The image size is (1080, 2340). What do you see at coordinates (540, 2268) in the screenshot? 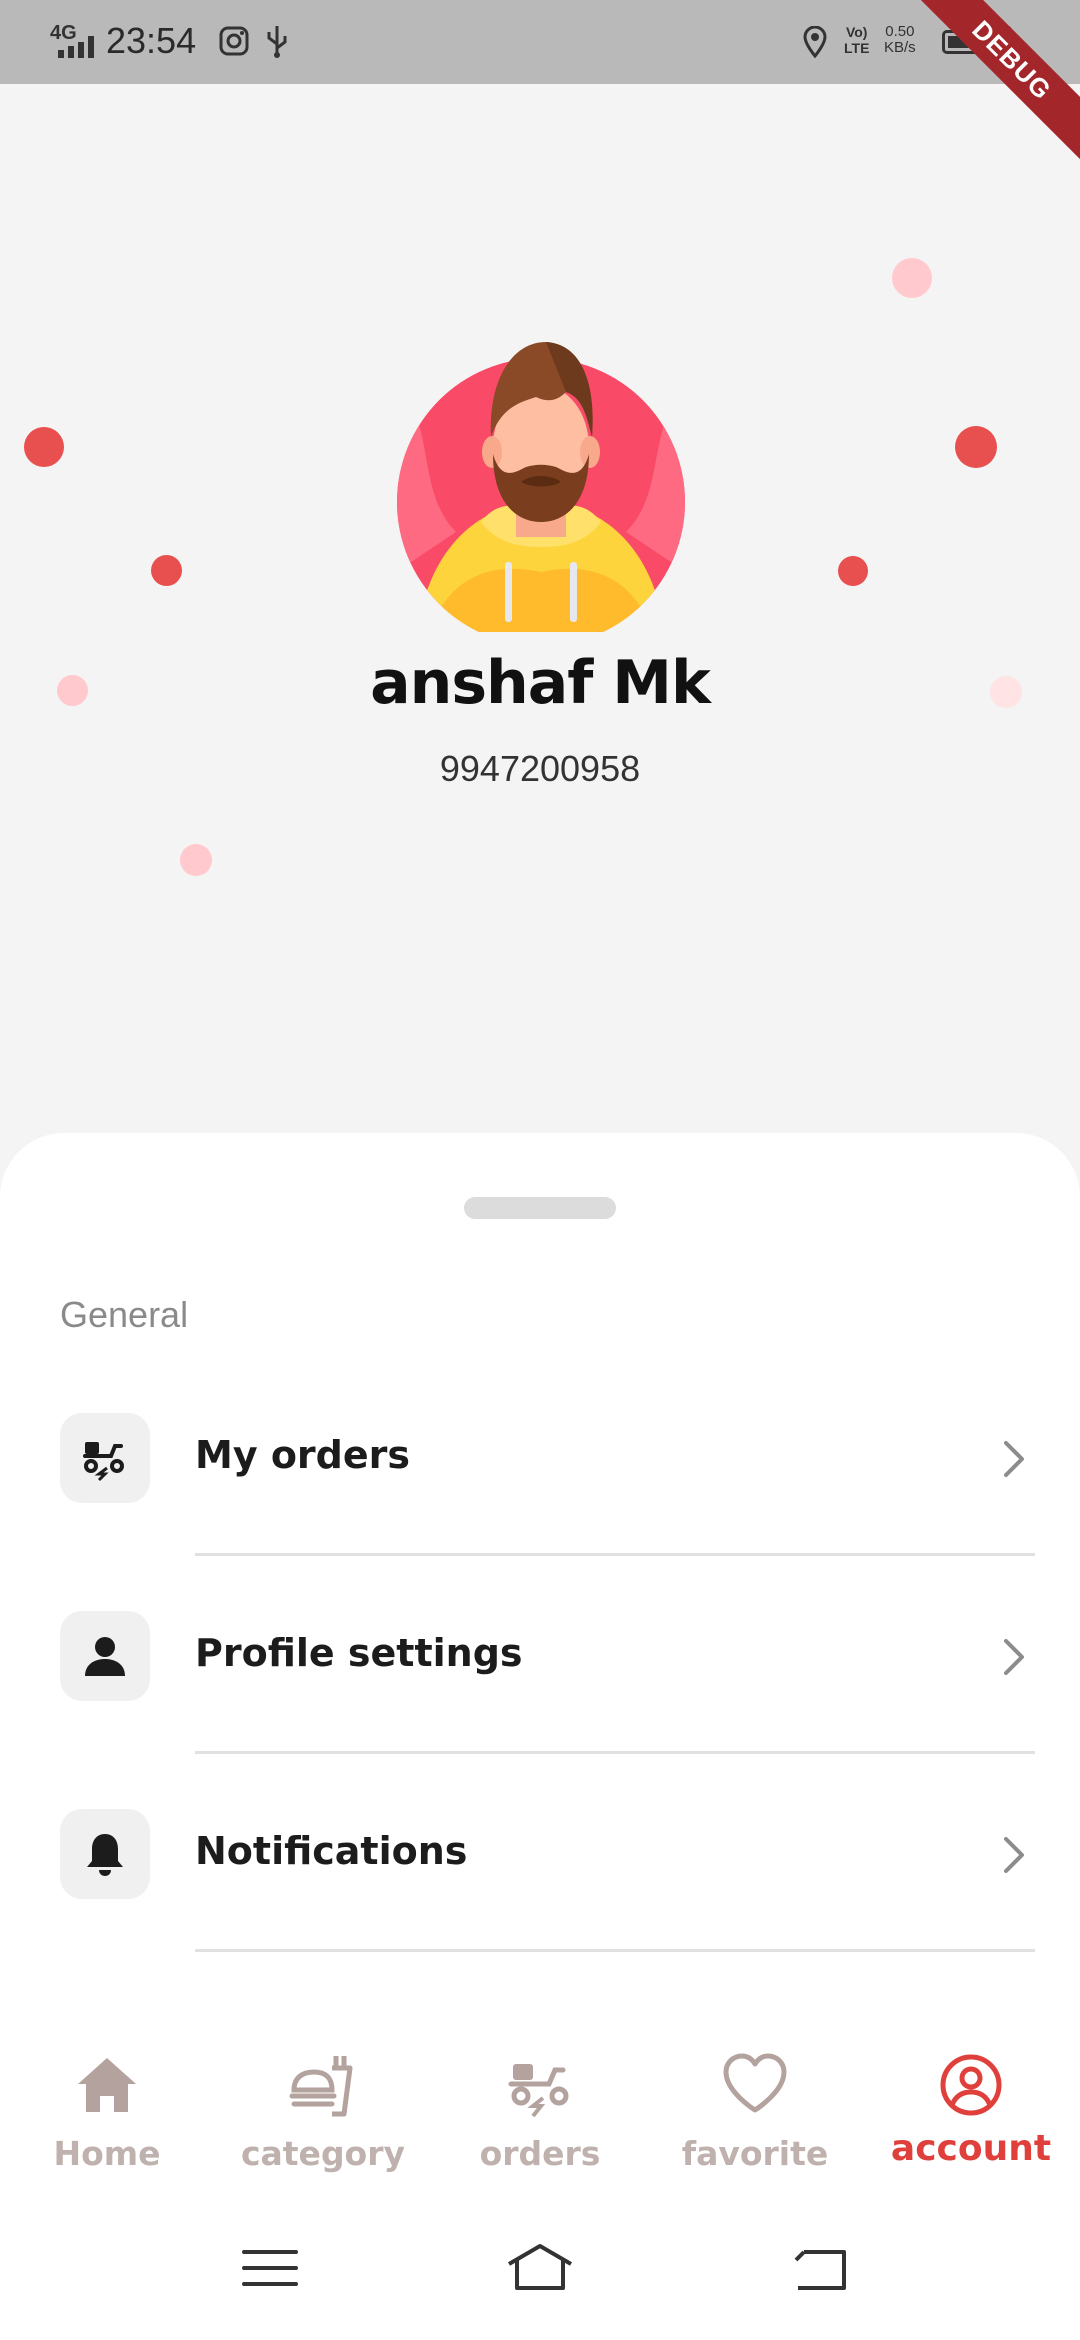
I see `home-button-icon` at bounding box center [540, 2268].